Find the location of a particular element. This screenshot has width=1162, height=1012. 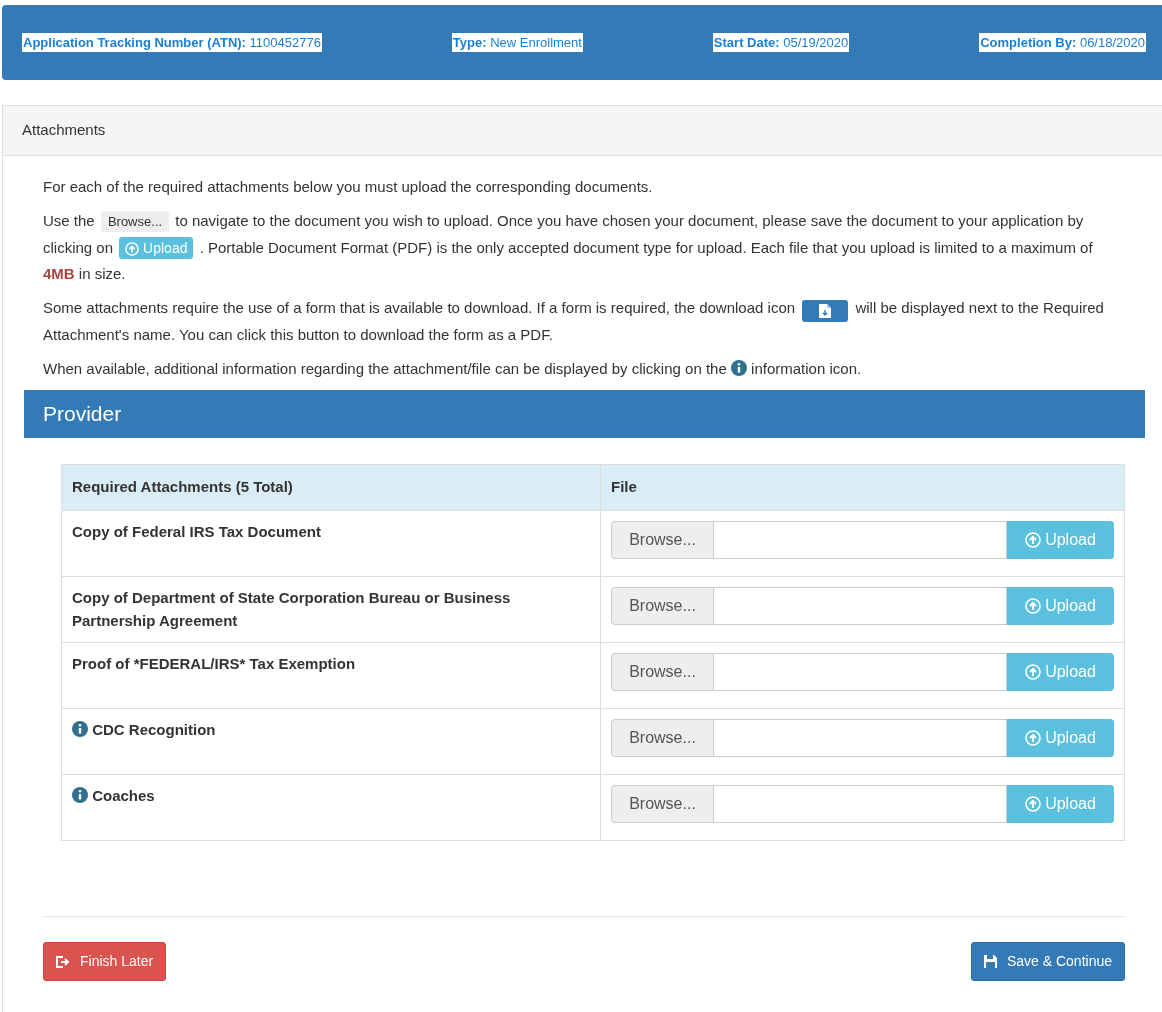

header-field: Start Date: 05/19/2020 is located at coordinates (781, 42).